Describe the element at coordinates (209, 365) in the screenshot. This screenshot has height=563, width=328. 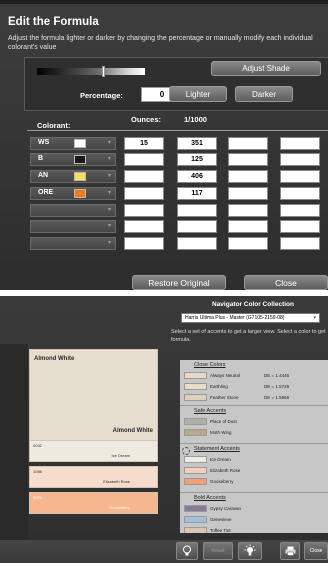
I see `accent-group-title: Close Colors` at that location.